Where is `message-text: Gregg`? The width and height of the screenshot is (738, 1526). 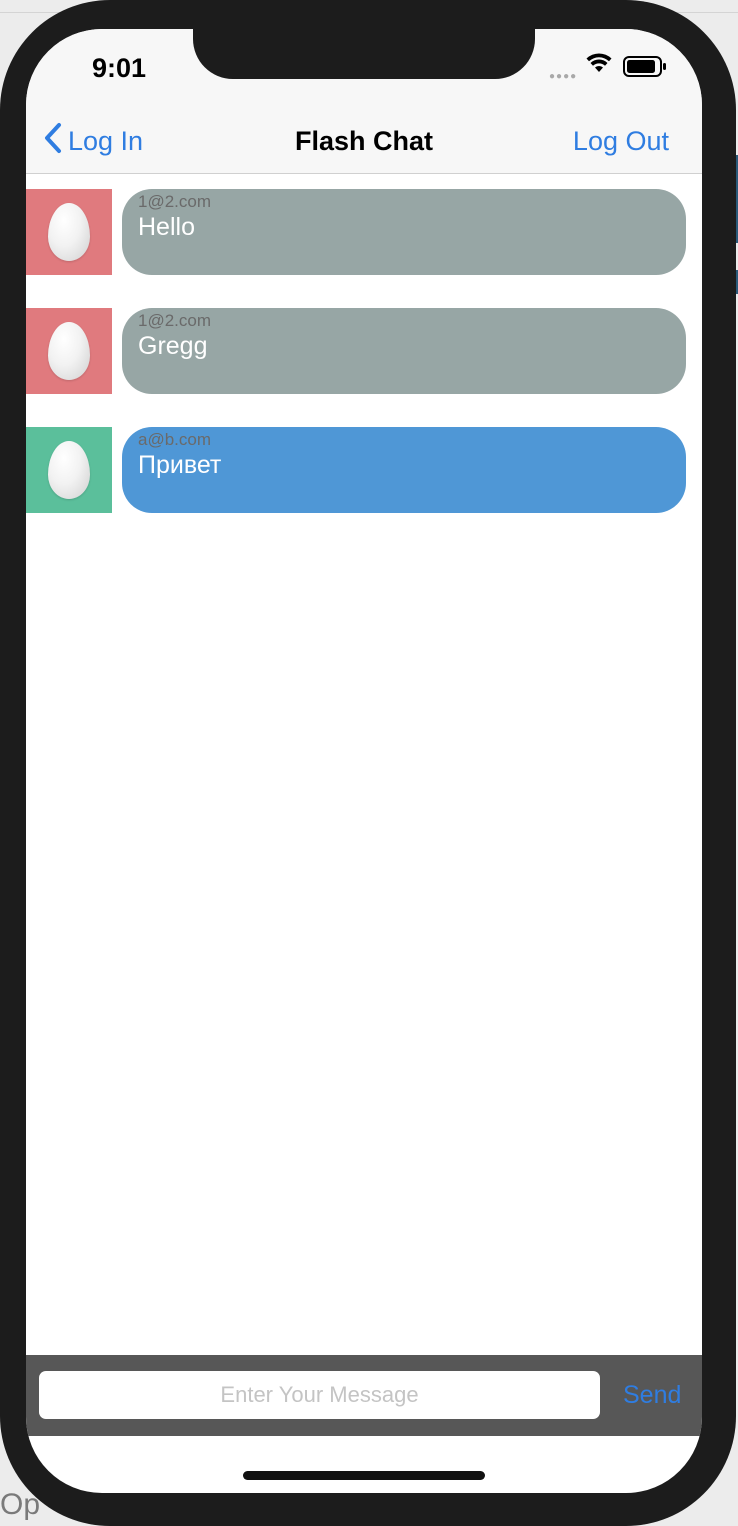 message-text: Gregg is located at coordinates (173, 346).